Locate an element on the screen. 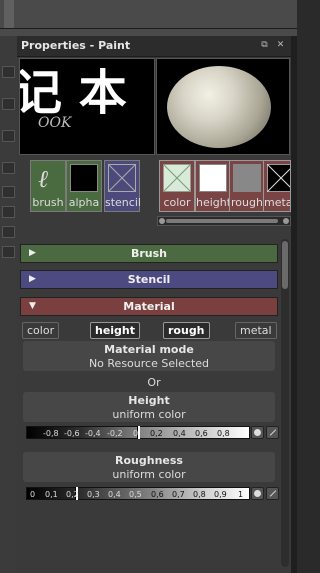 The image size is (320, 573). toolbar-divider is located at coordinates (148, 28).